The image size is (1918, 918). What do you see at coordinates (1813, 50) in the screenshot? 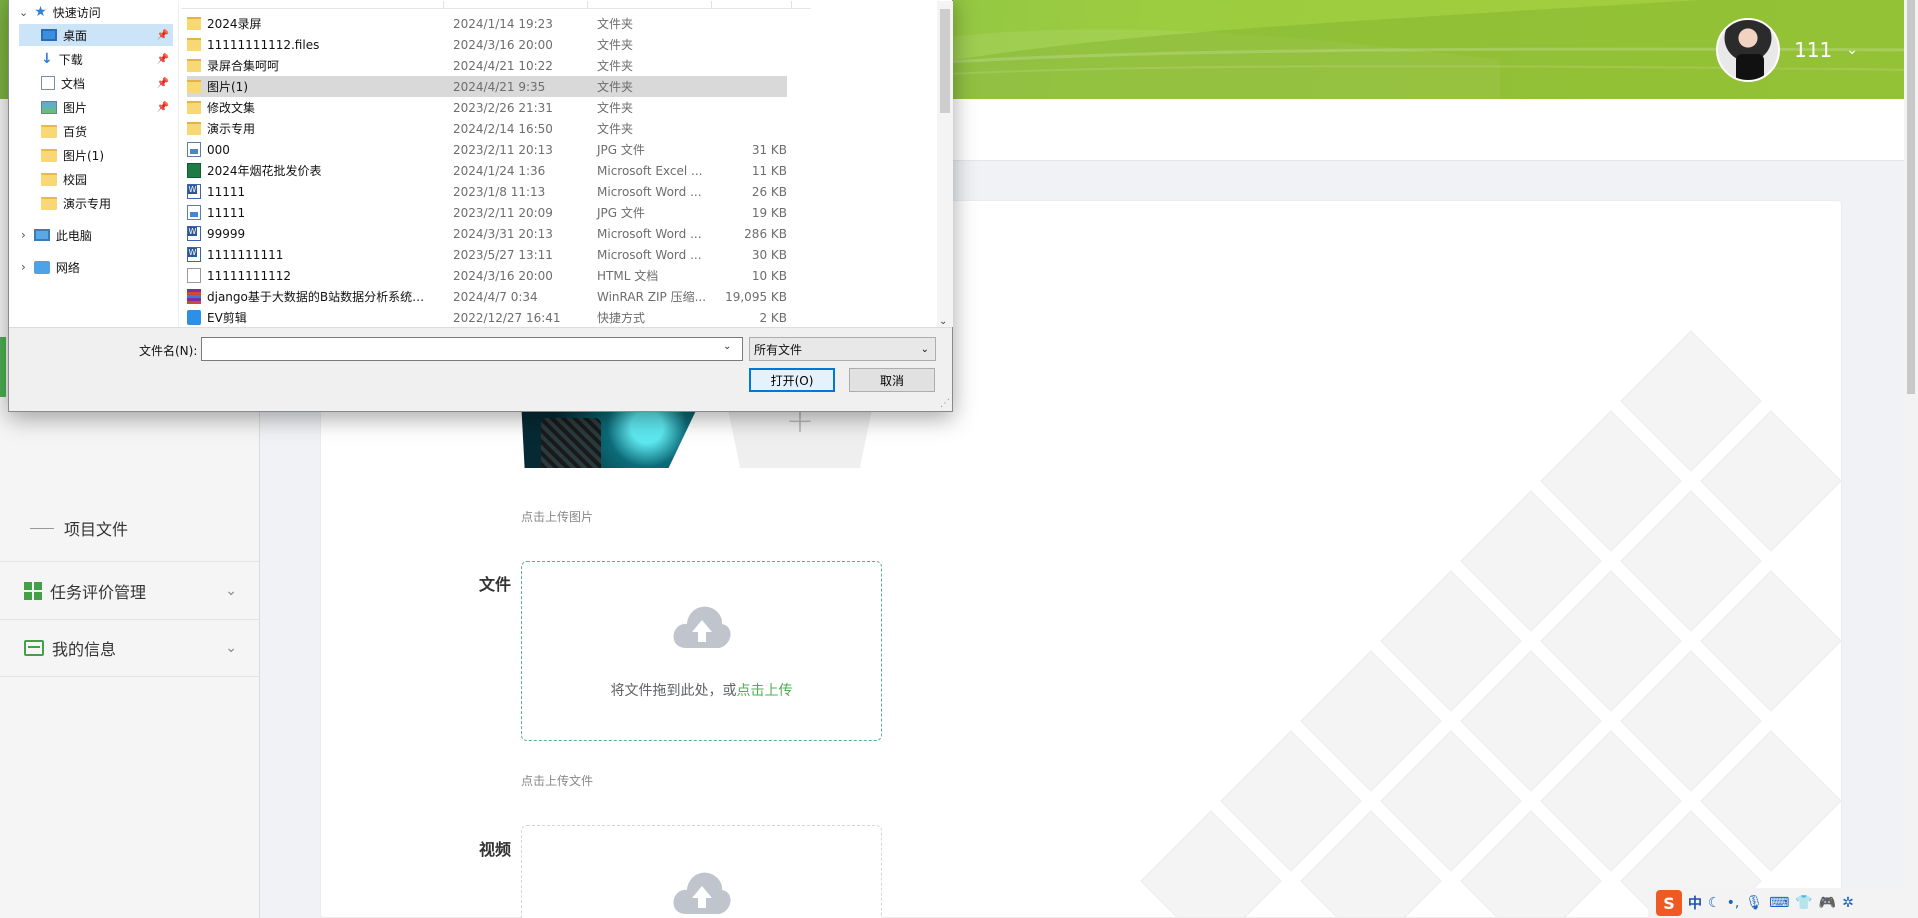
I see `user-name: 111` at bounding box center [1813, 50].